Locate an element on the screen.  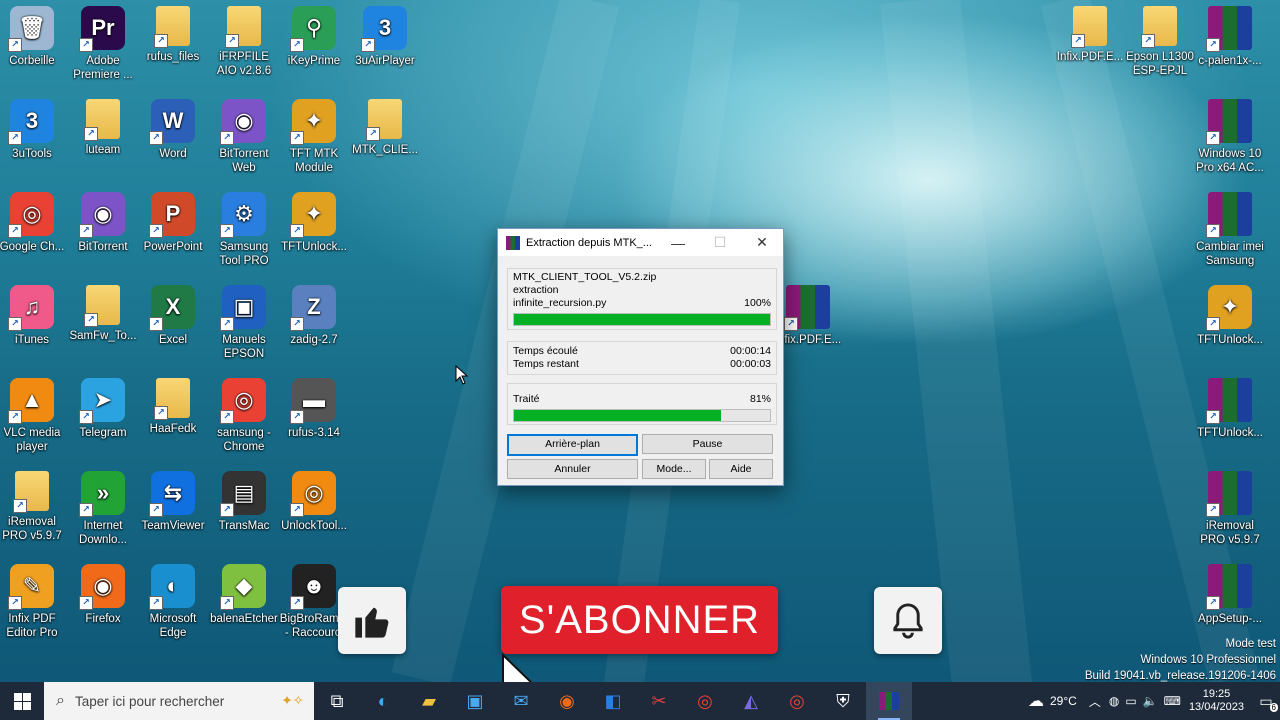
desktop-icon: ◎ ↗ samsung - Chrome is located at coordinates (244, 416).